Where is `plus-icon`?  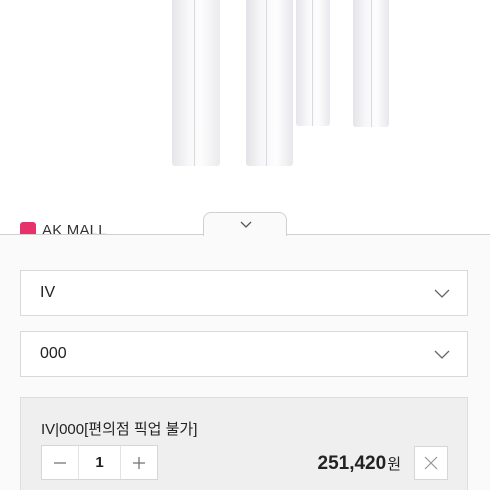 plus-icon is located at coordinates (139, 462).